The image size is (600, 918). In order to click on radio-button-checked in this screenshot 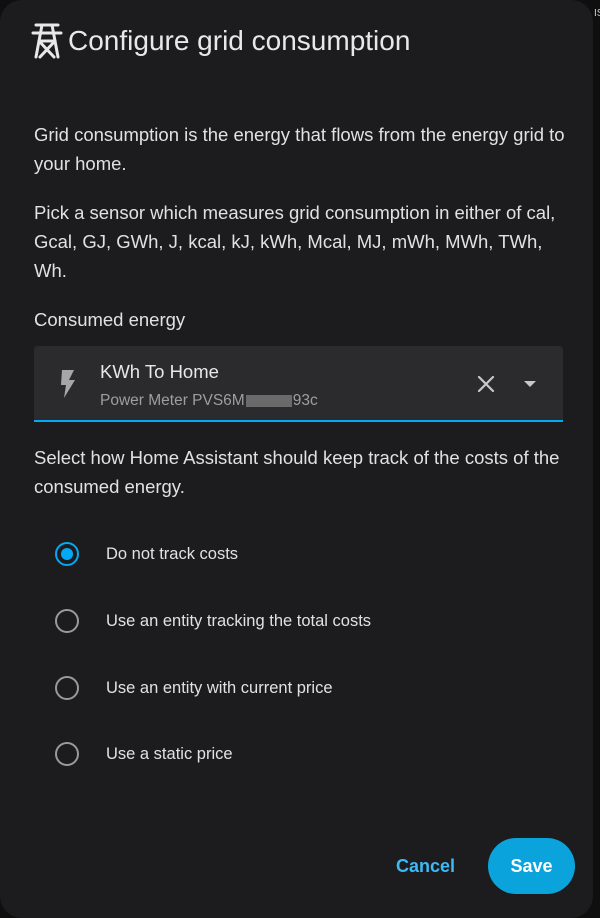, I will do `click(67, 554)`.